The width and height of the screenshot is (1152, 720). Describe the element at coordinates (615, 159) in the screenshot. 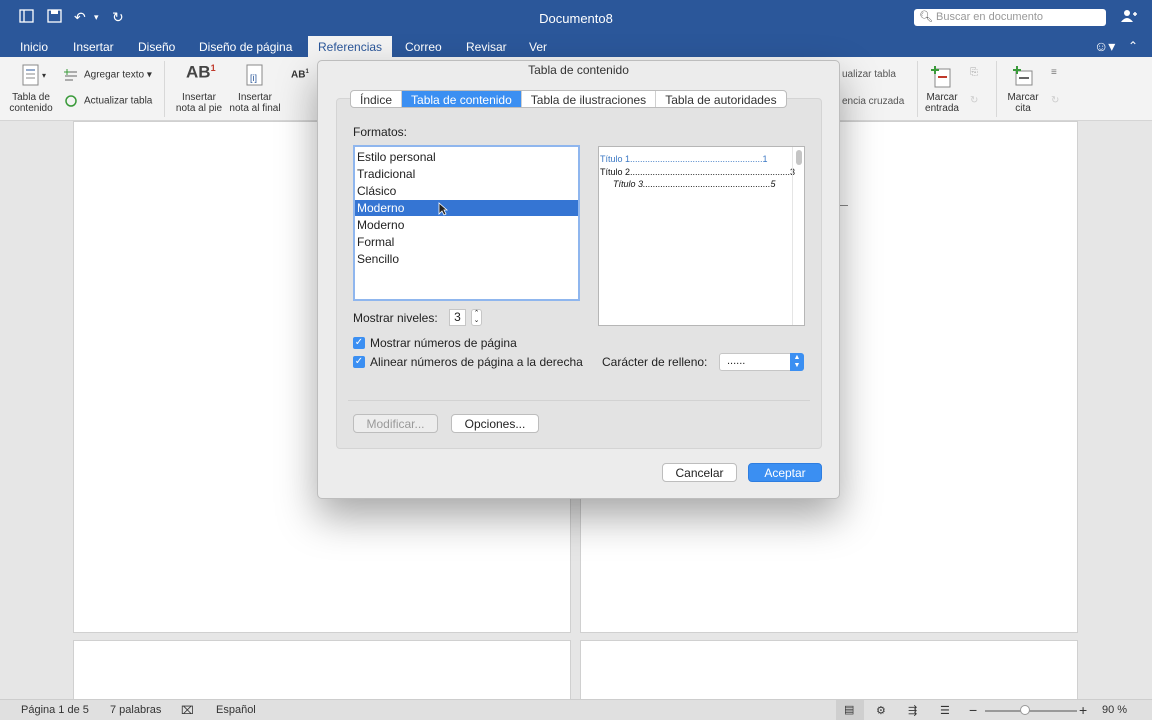

I see `preview-heading-1: Título 1` at that location.